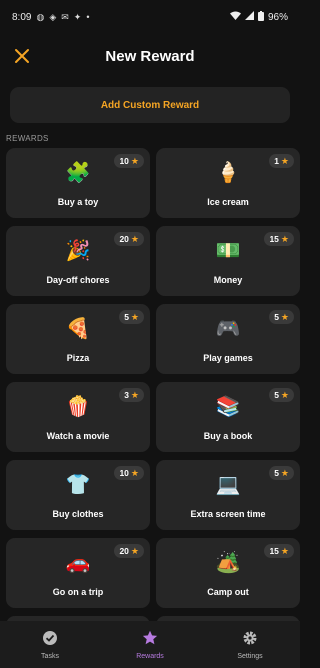 Image resolution: width=320 pixels, height=668 pixels. Describe the element at coordinates (228, 485) in the screenshot. I see `laptop-icon: 💻` at that location.